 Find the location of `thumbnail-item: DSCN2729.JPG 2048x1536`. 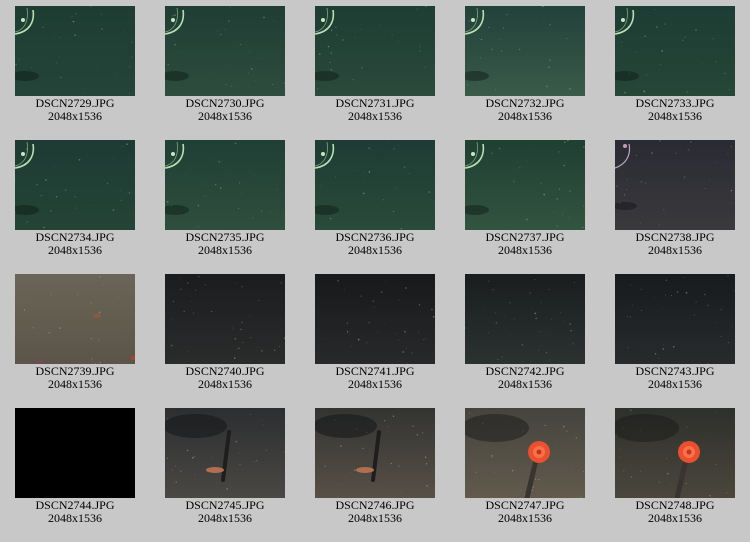

thumbnail-item: DSCN2729.JPG 2048x1536 is located at coordinates (75, 65).